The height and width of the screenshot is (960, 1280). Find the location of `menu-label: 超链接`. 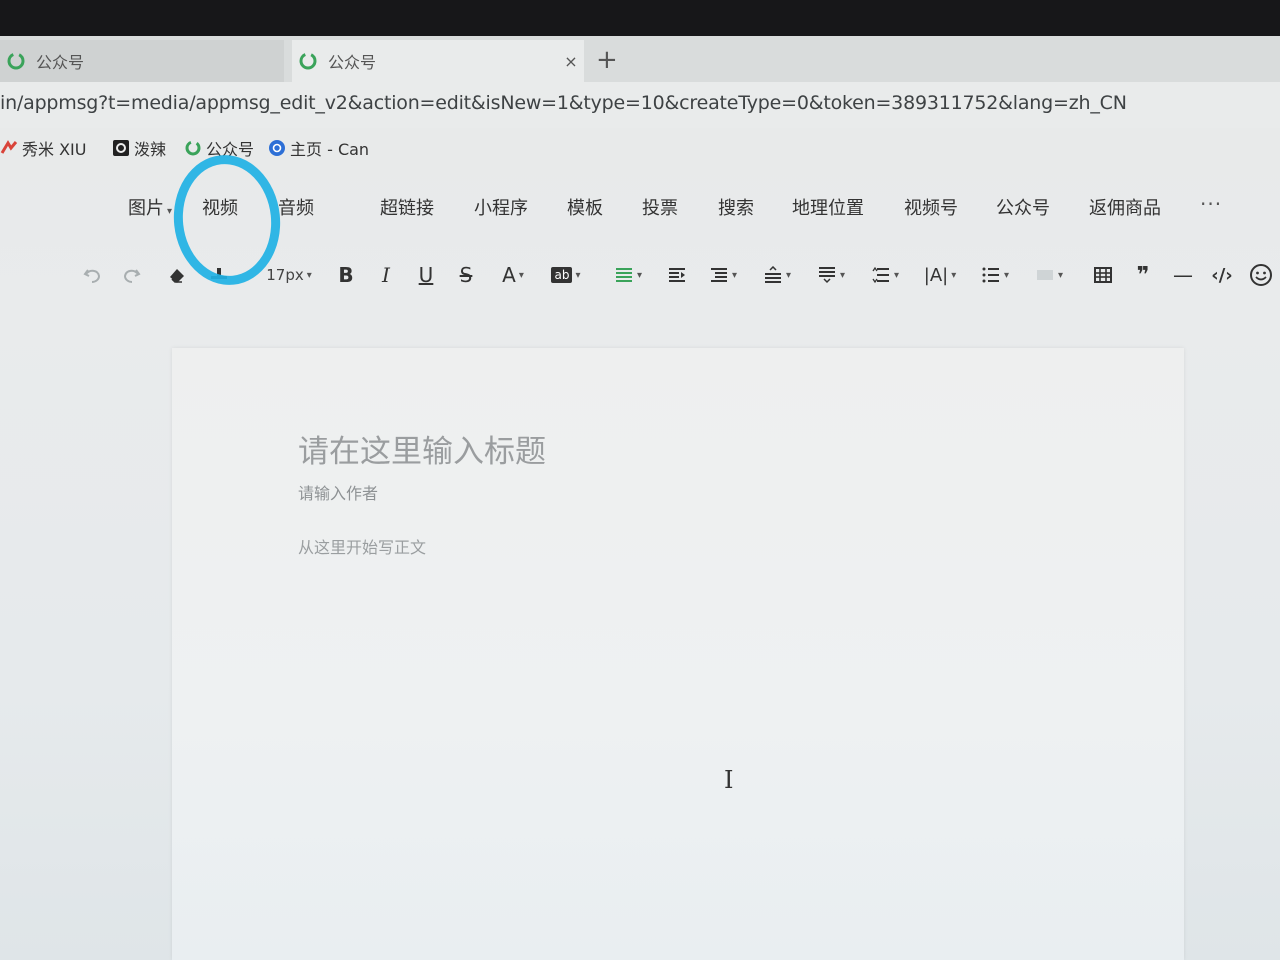

menu-label: 超链接 is located at coordinates (407, 208).